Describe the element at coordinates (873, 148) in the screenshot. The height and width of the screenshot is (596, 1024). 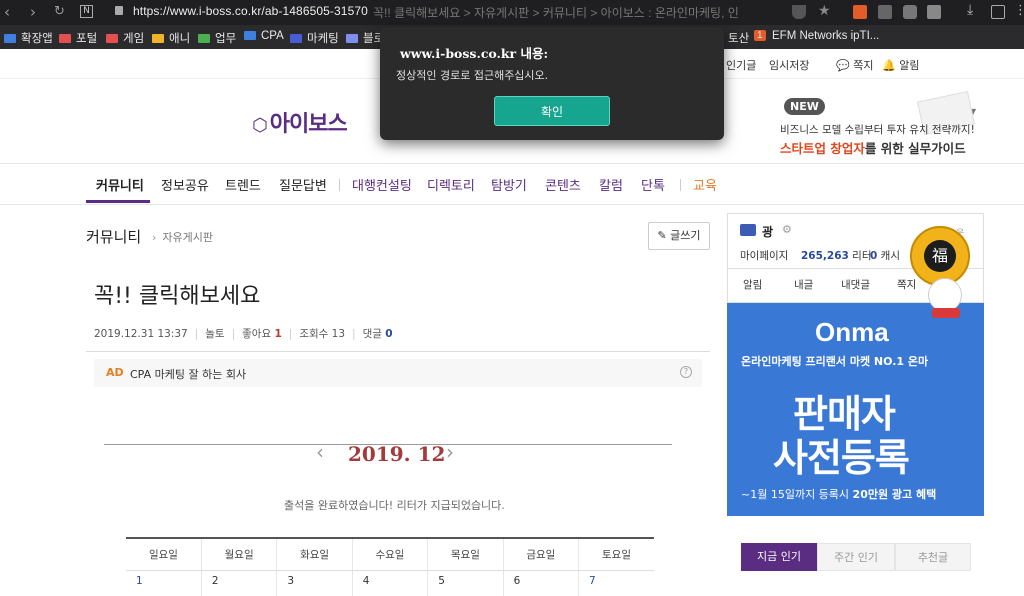
I see `ad-line2: 스타트업 창업자를 위한 실무가이드` at that location.